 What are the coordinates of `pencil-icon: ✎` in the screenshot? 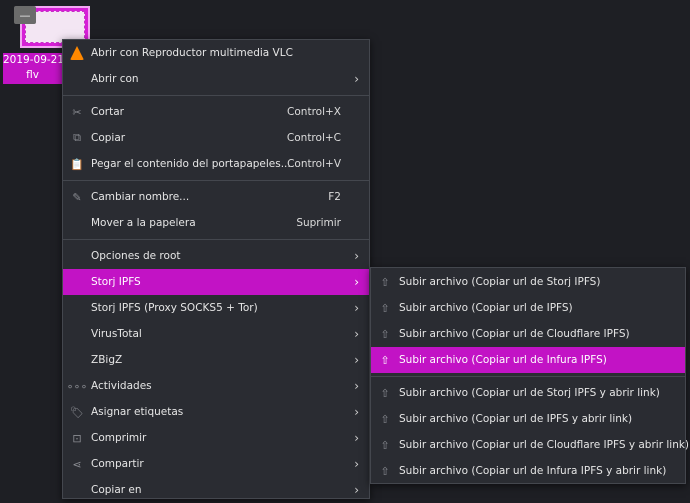 It's located at (77, 197).